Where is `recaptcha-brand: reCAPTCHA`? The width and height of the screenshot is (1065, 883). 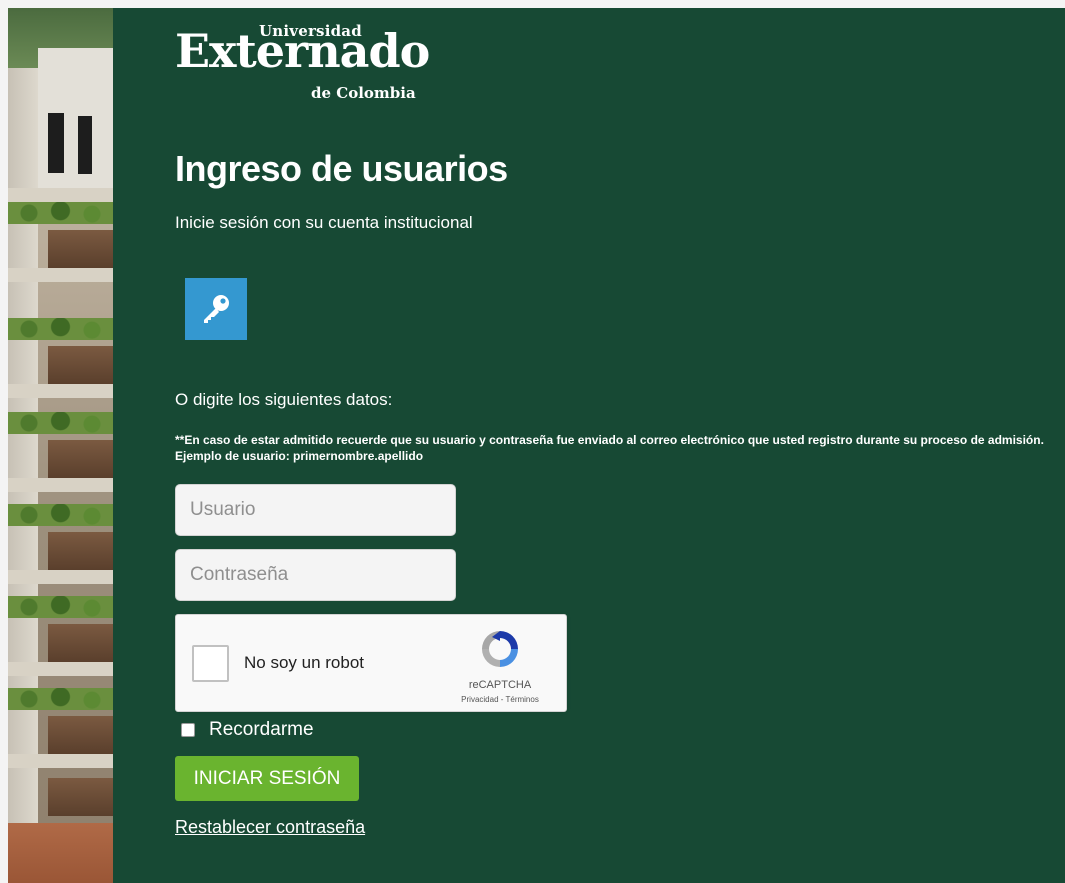 recaptcha-brand: reCAPTCHA is located at coordinates (500, 685).